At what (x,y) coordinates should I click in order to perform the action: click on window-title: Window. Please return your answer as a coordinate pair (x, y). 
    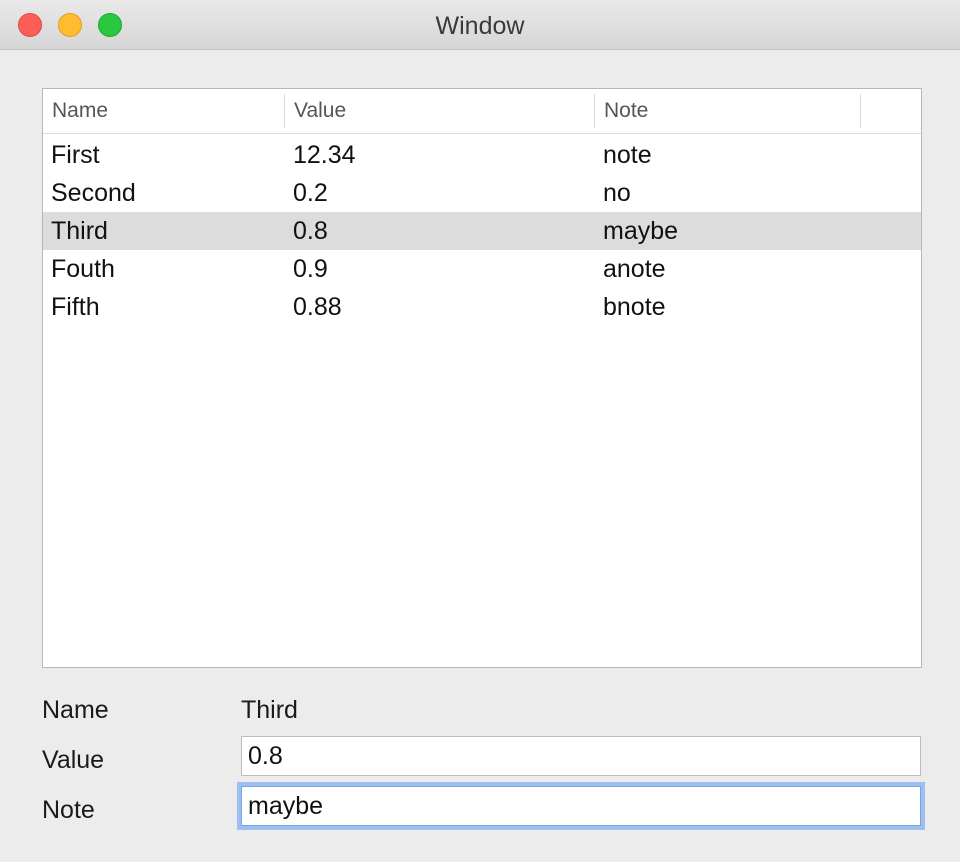
    Looking at the image, I should click on (480, 26).